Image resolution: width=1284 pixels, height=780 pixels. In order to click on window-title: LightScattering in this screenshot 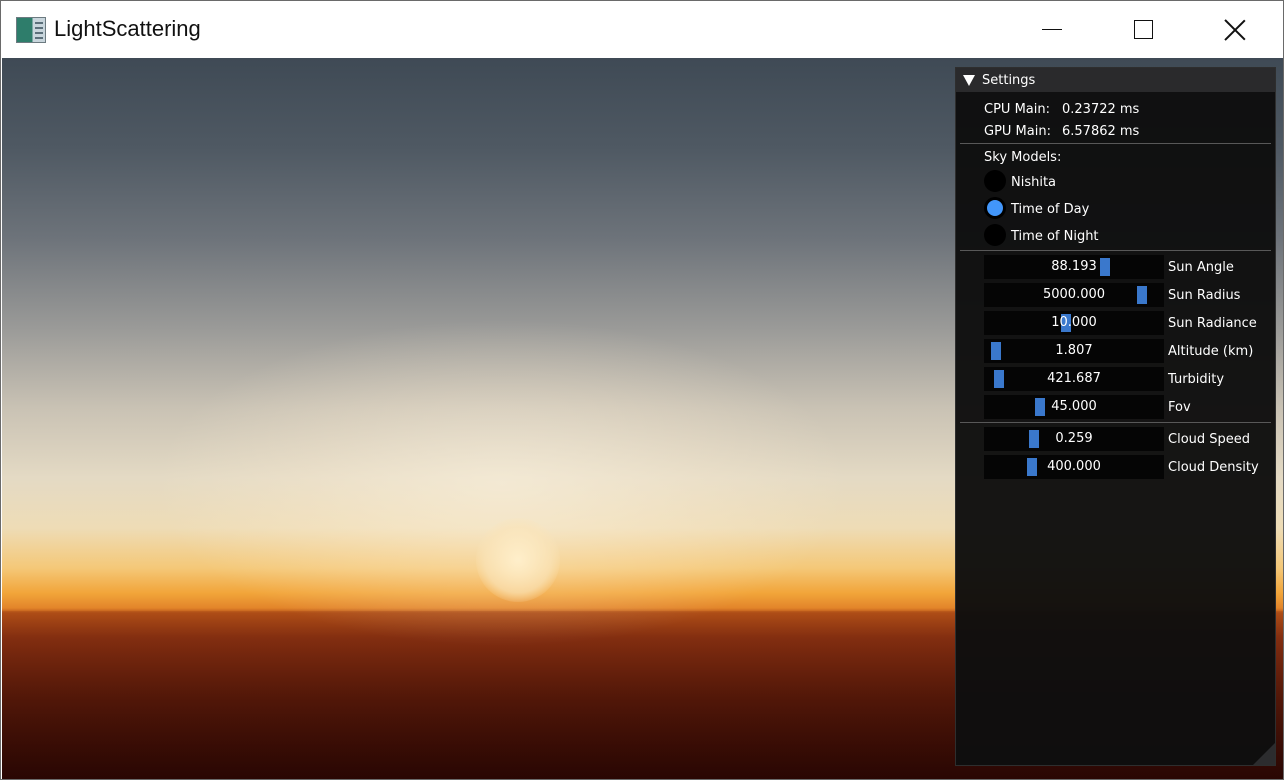, I will do `click(127, 28)`.